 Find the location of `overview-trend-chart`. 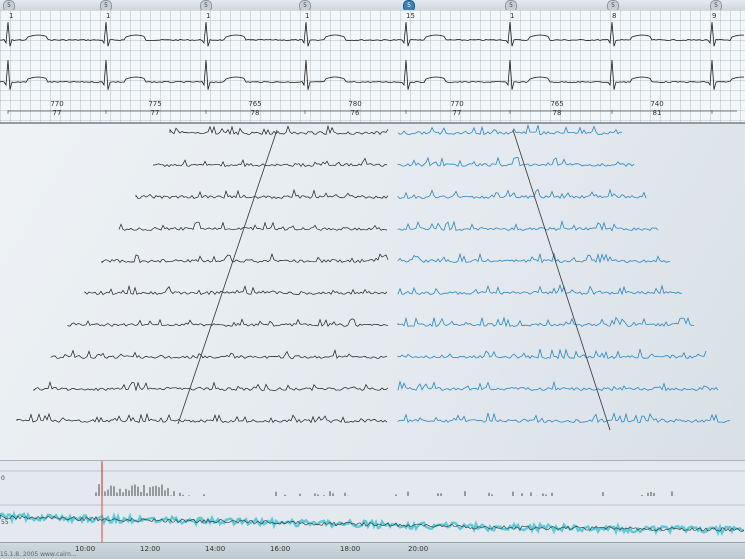

overview-trend-chart is located at coordinates (372, 502).